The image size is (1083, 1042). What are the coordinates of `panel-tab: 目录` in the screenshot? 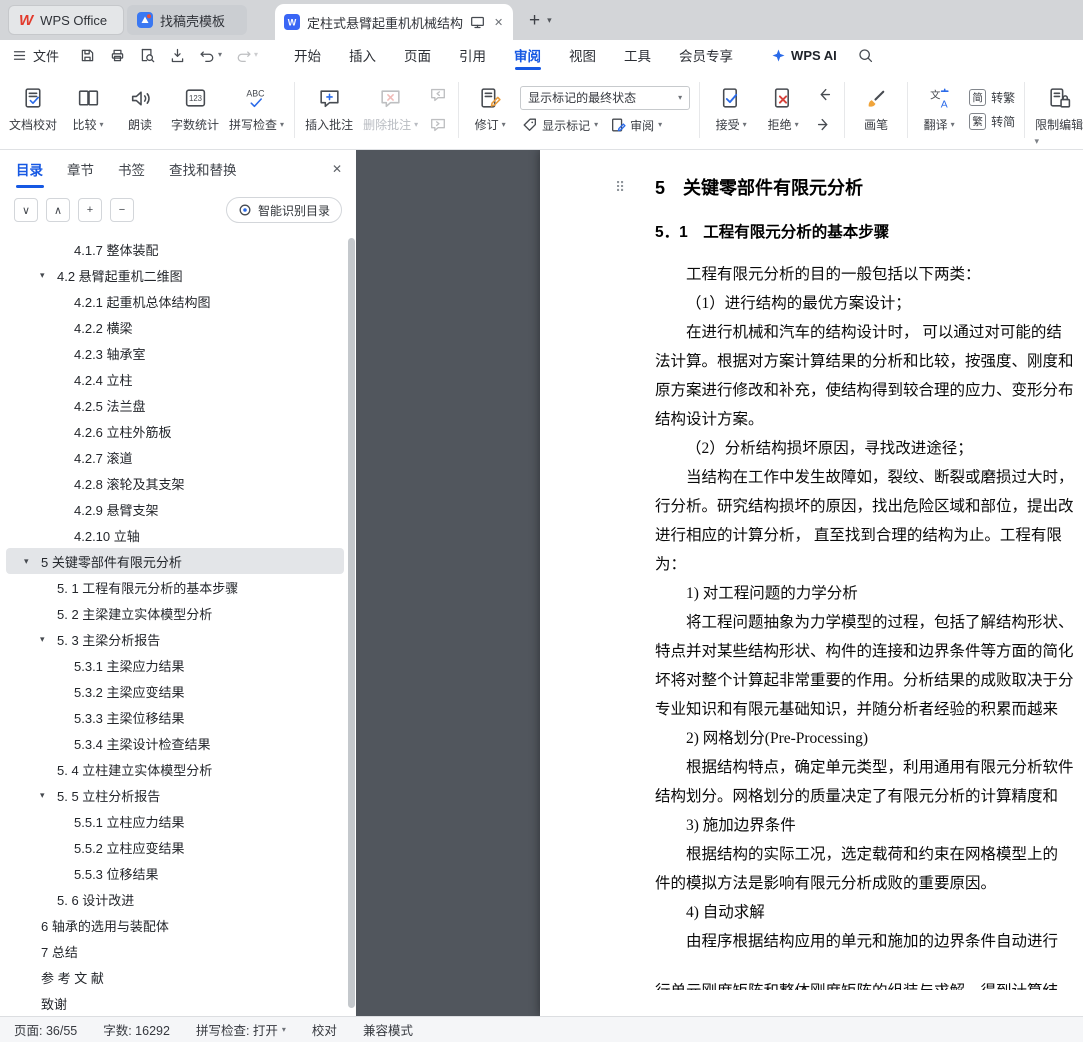 It's located at (29, 169).